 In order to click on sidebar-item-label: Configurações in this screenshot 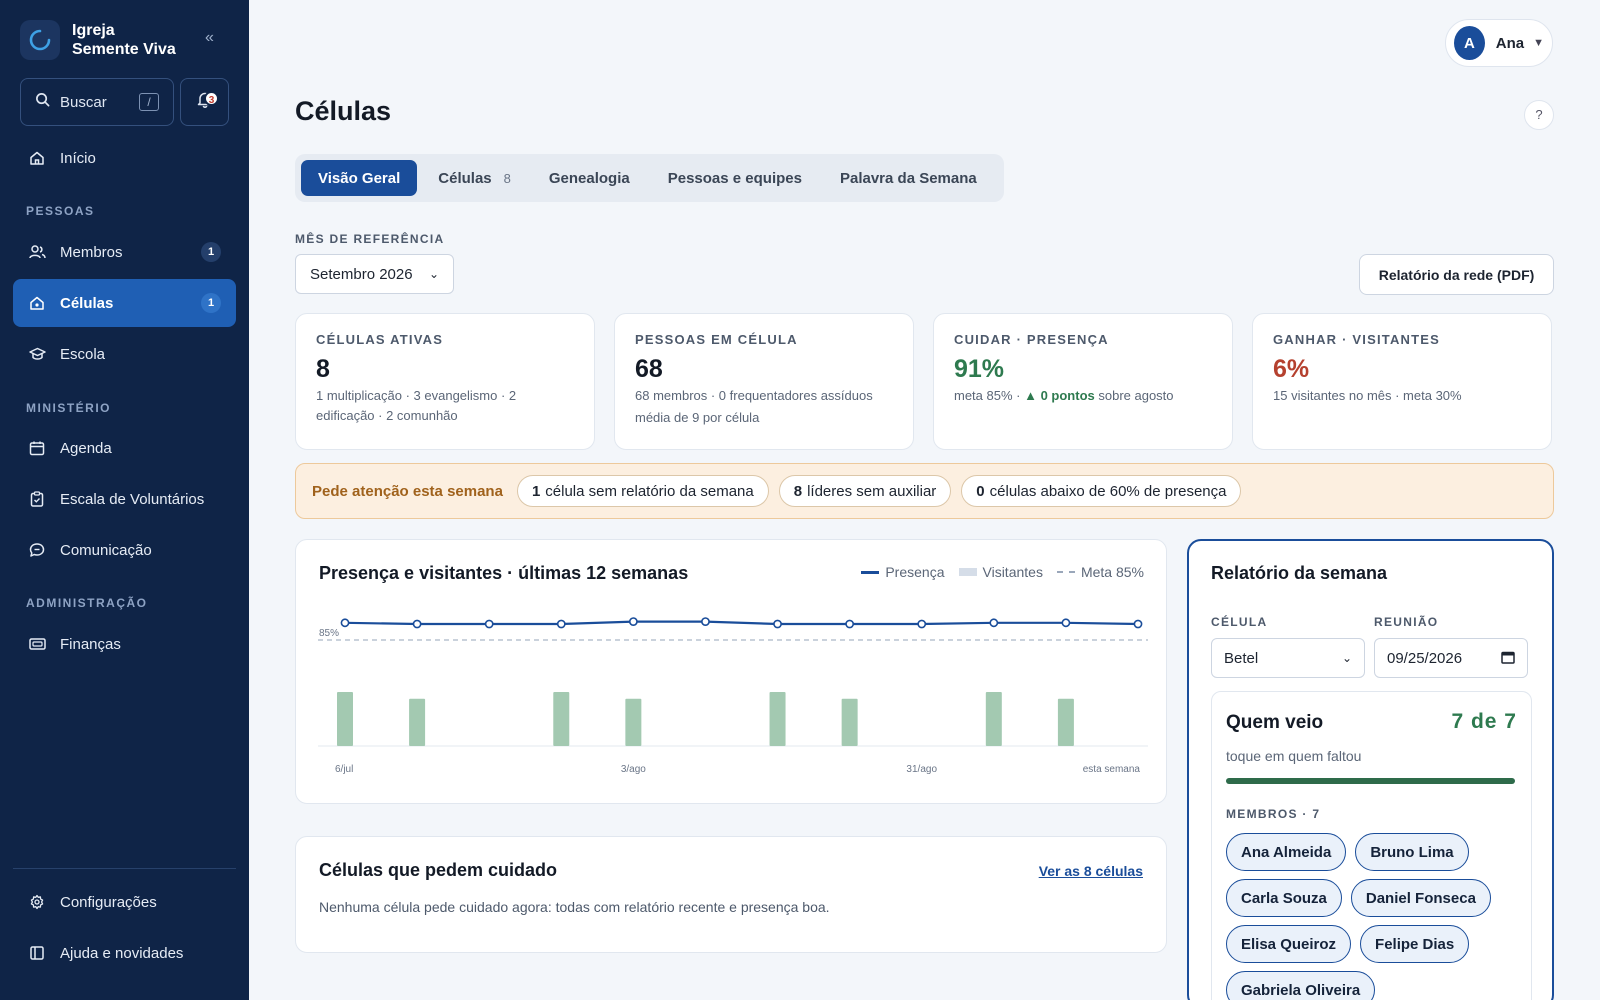, I will do `click(108, 902)`.